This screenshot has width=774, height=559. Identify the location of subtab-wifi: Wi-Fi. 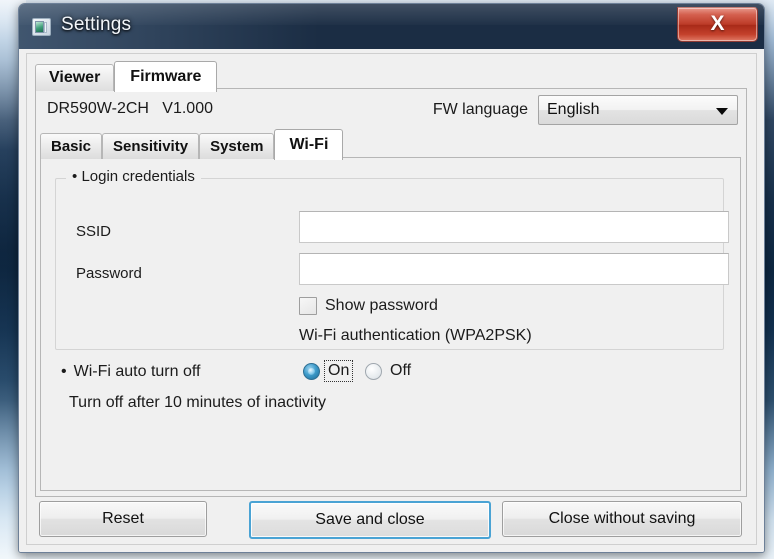
(309, 144).